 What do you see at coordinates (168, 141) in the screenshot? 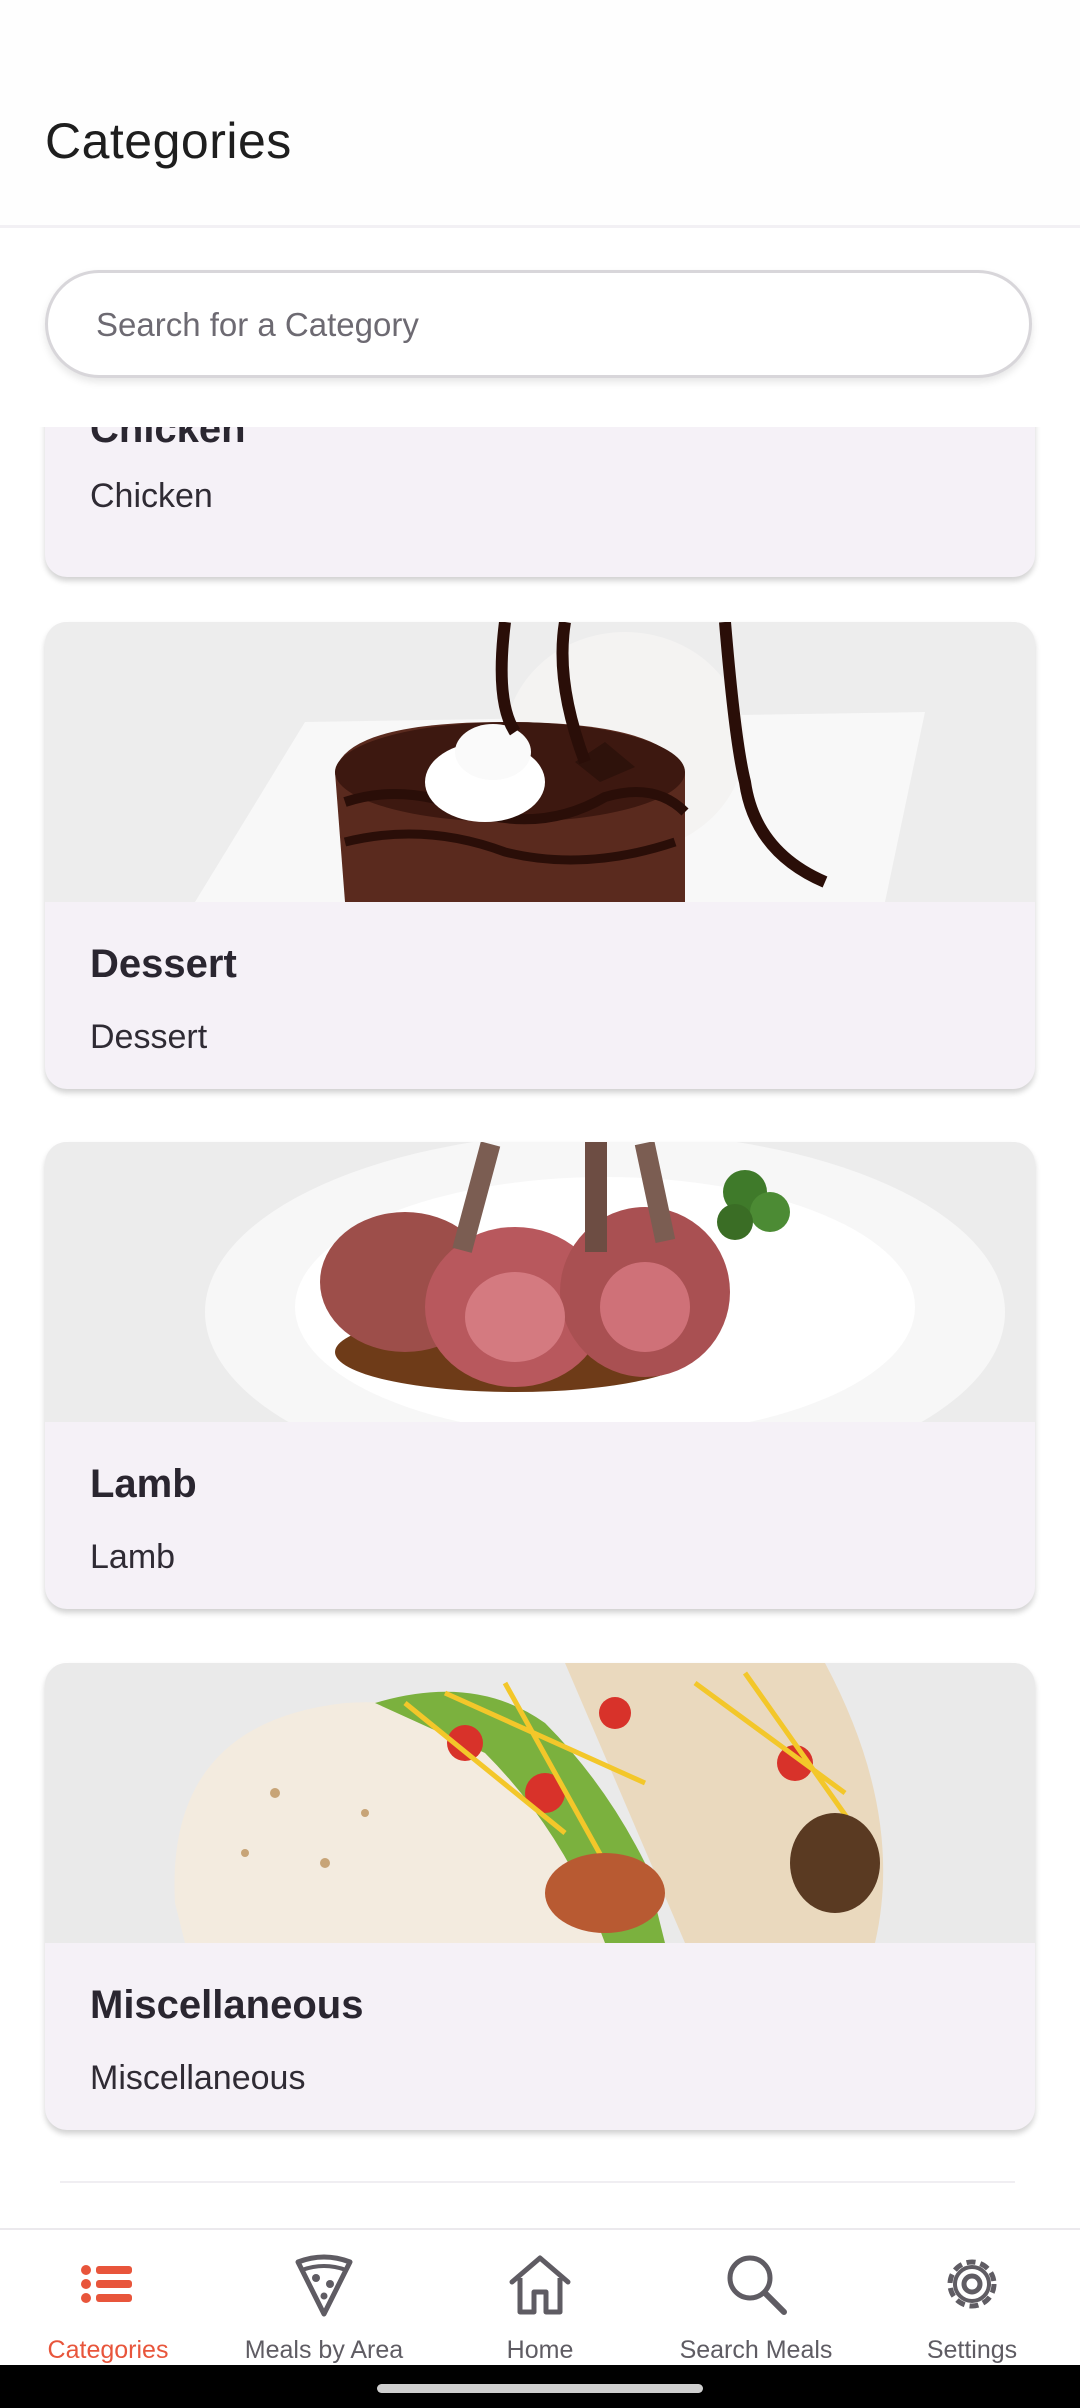
I see `page-title: Categories` at bounding box center [168, 141].